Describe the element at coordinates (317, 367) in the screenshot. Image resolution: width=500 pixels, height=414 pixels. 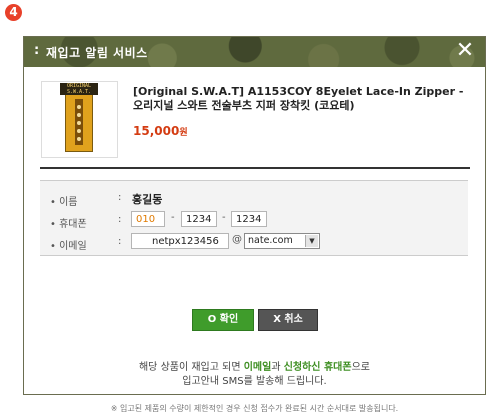
I see `notice-phone-highlight: 신청하신 휴대폰` at that location.